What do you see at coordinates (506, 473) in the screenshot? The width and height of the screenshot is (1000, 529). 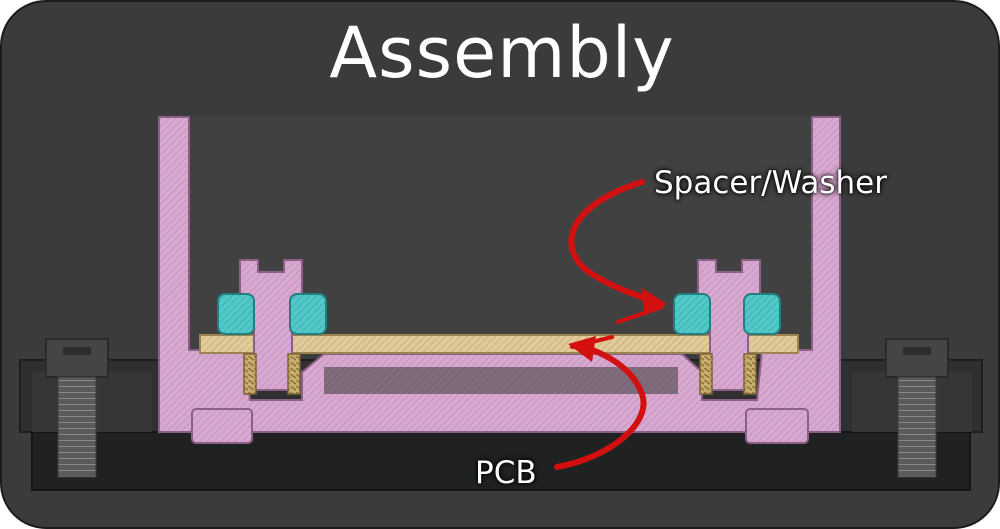 I see `pcb-label: PCB` at bounding box center [506, 473].